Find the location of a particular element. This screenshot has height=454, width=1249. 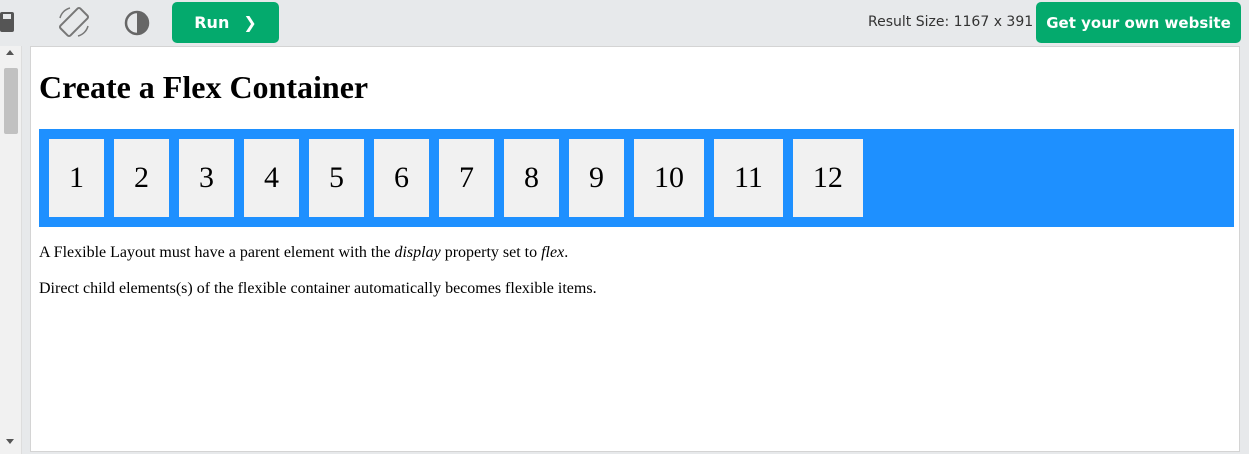

flex-item: 2 is located at coordinates (141, 178).